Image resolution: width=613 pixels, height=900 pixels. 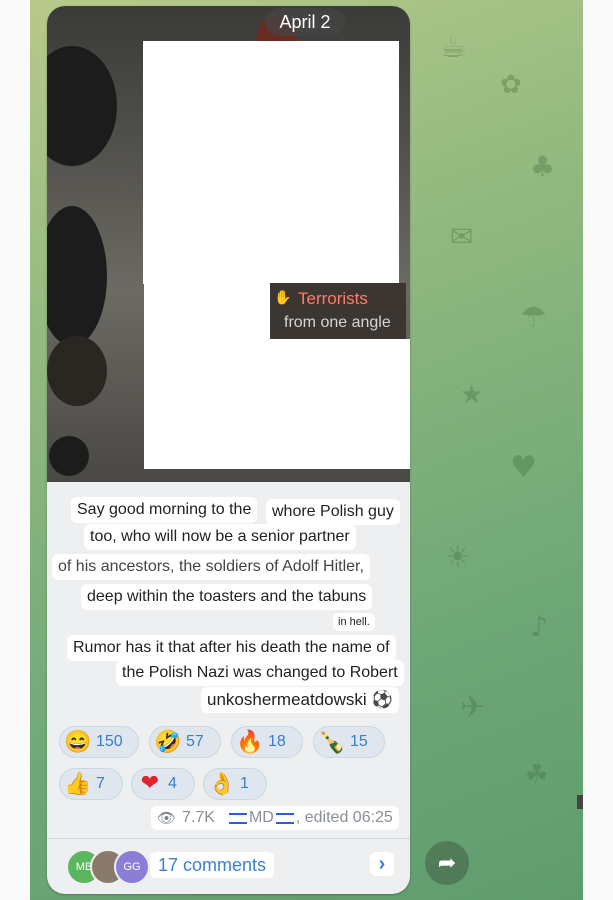 What do you see at coordinates (333, 512) in the screenshot?
I see `message-line: whore Polish guy` at bounding box center [333, 512].